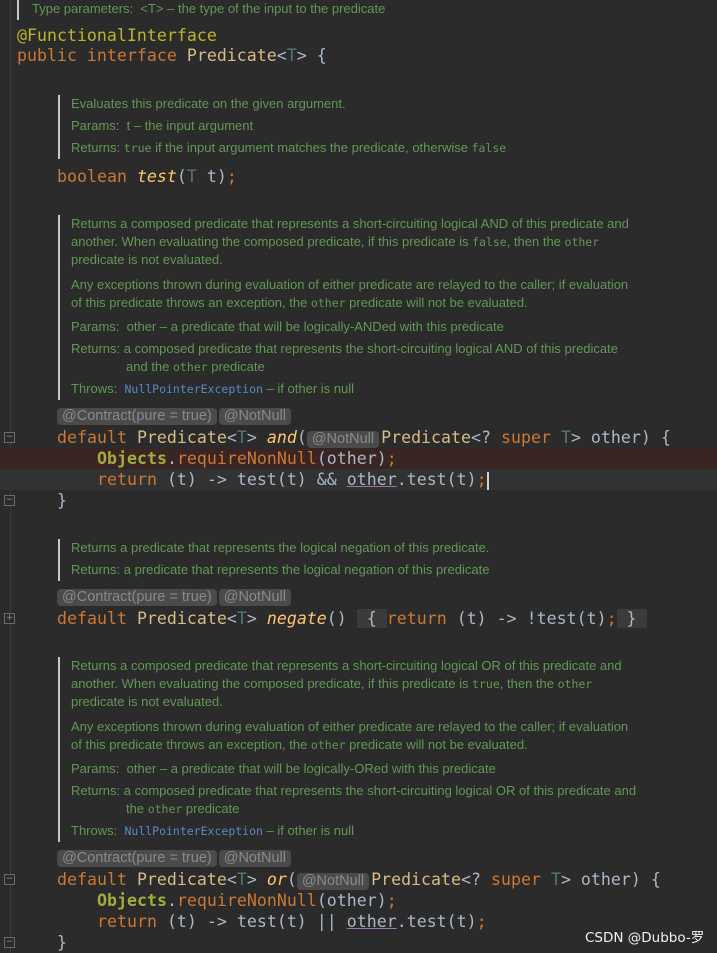 The width and height of the screenshot is (717, 953). What do you see at coordinates (171, 900) in the screenshot?
I see `code-token: .` at bounding box center [171, 900].